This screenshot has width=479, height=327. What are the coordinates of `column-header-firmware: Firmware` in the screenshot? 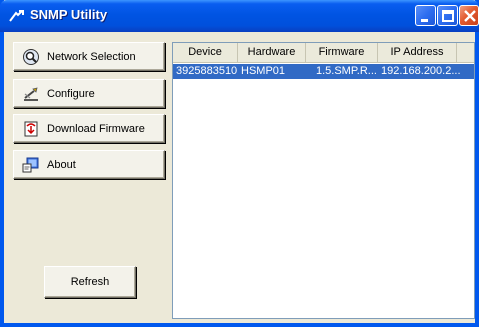 It's located at (342, 52).